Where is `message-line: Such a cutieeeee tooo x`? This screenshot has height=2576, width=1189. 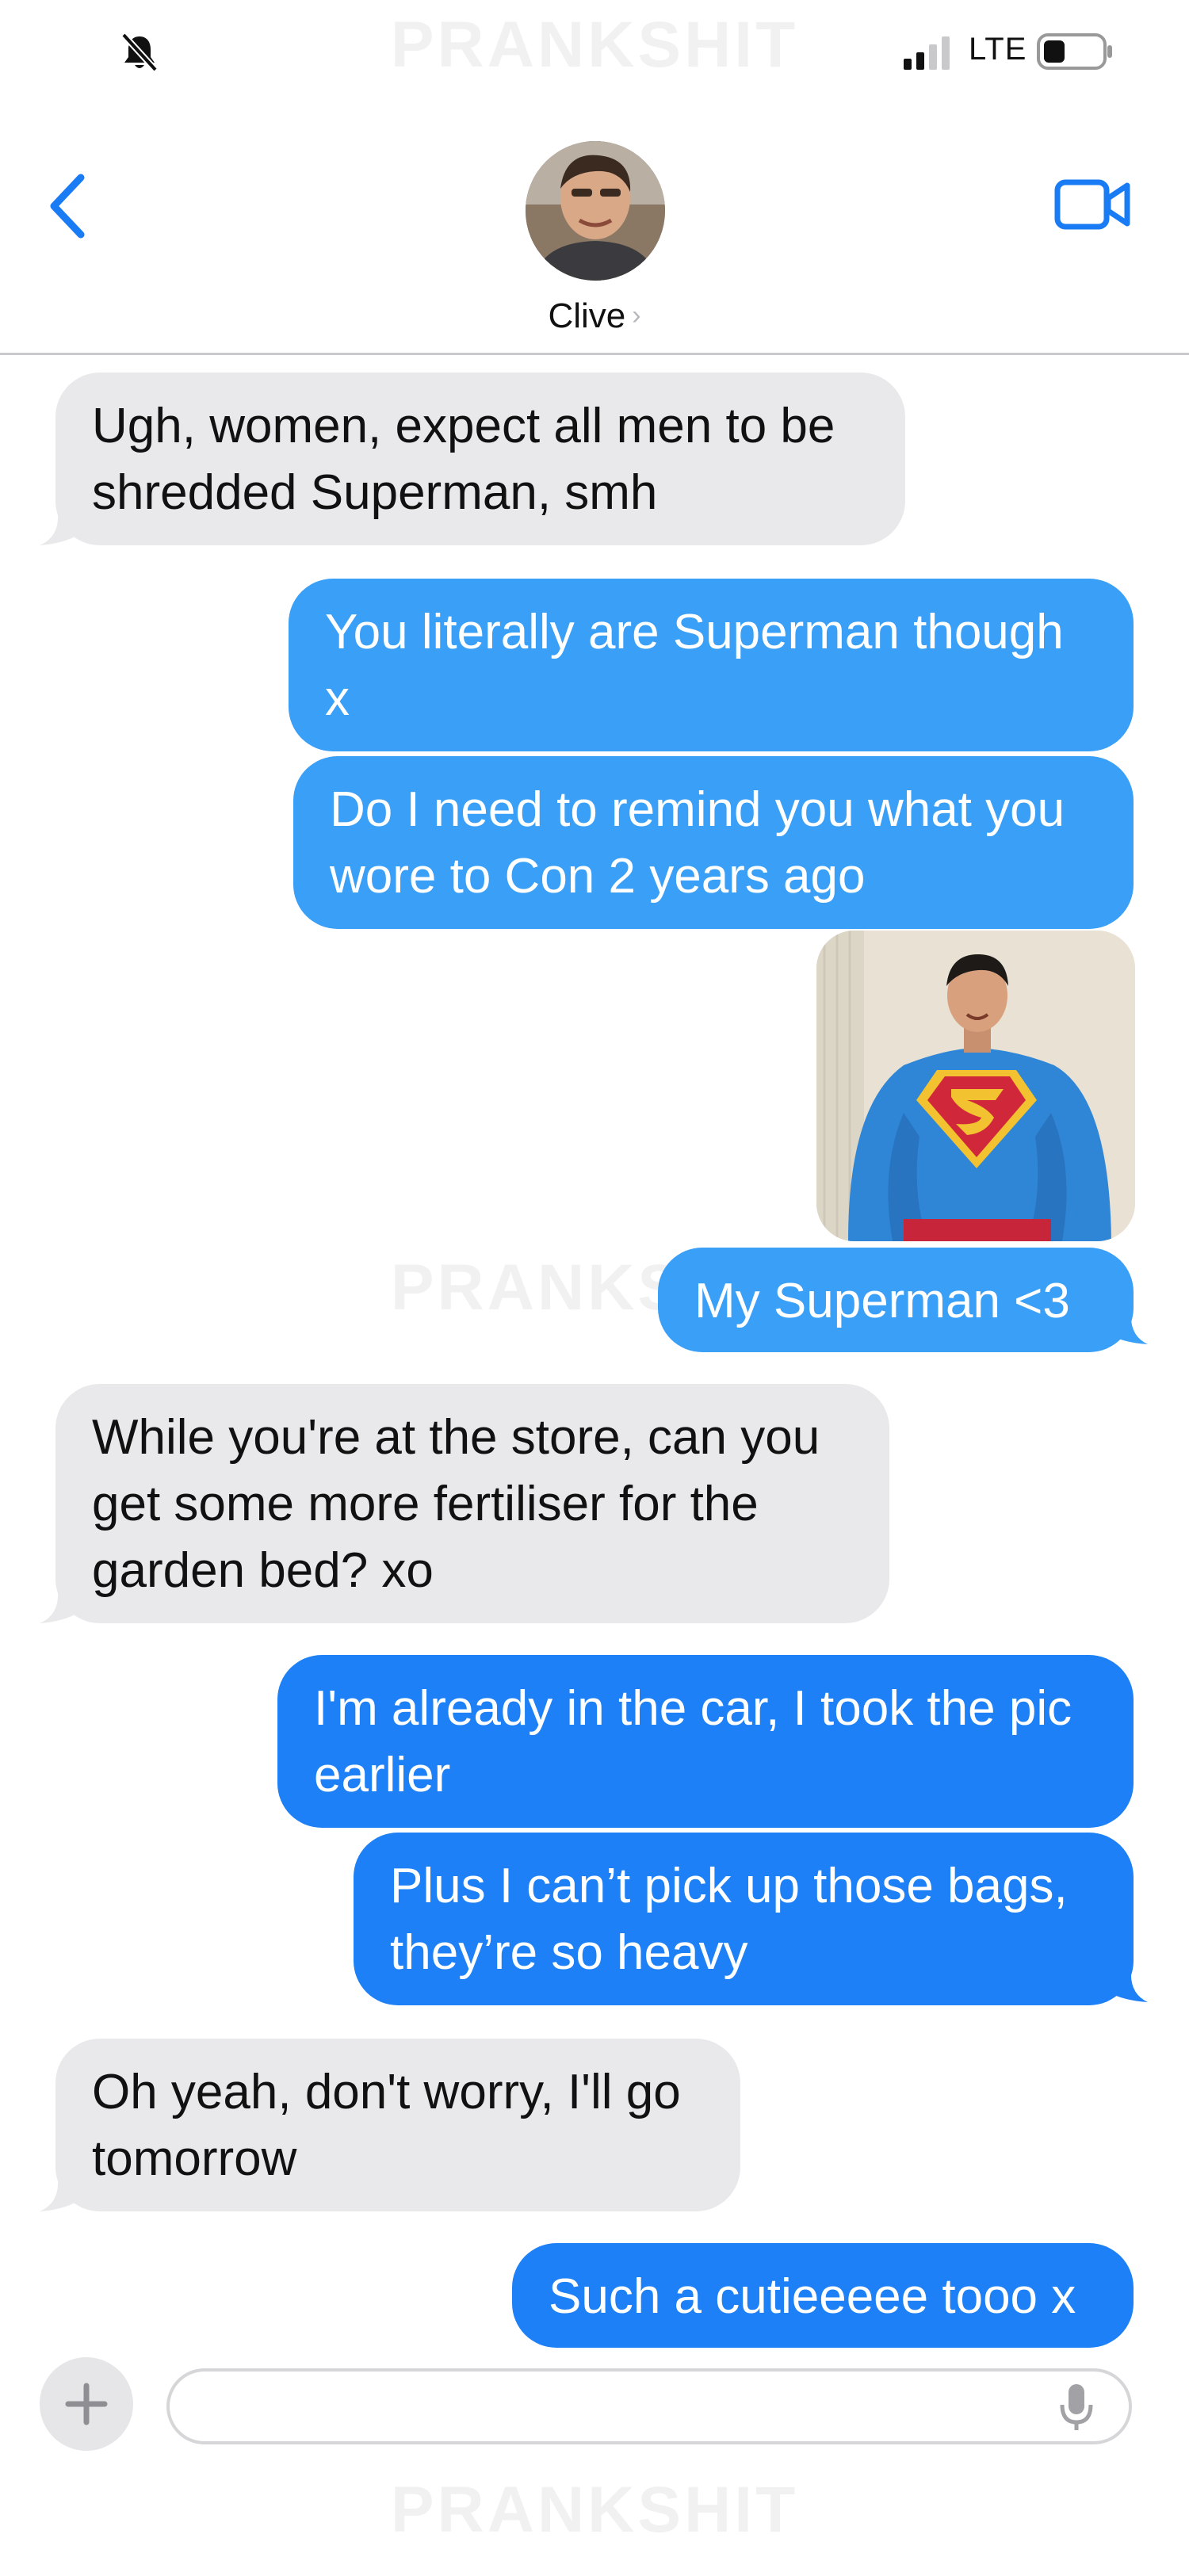 message-line: Such a cutieeeee tooo x is located at coordinates (812, 2296).